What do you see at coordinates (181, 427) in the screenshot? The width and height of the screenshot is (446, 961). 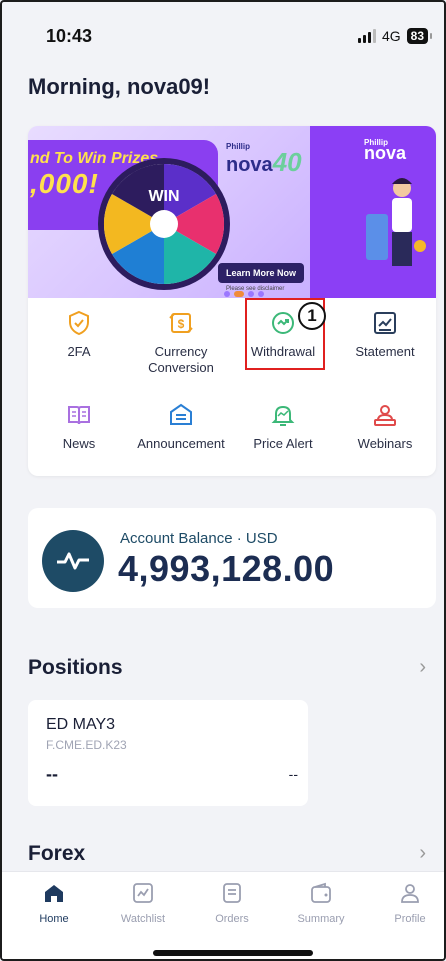 I see `action-announcement: Announcement` at bounding box center [181, 427].